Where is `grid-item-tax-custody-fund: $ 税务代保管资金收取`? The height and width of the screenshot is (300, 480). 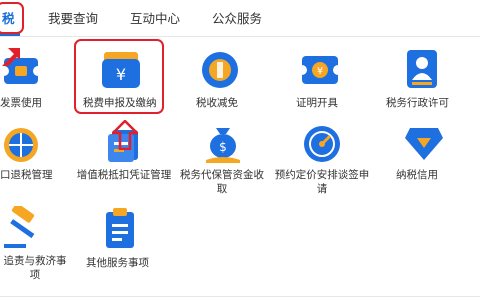 grid-item-tax-custody-fund: $ 税务代保管资金收取 is located at coordinates (222, 158).